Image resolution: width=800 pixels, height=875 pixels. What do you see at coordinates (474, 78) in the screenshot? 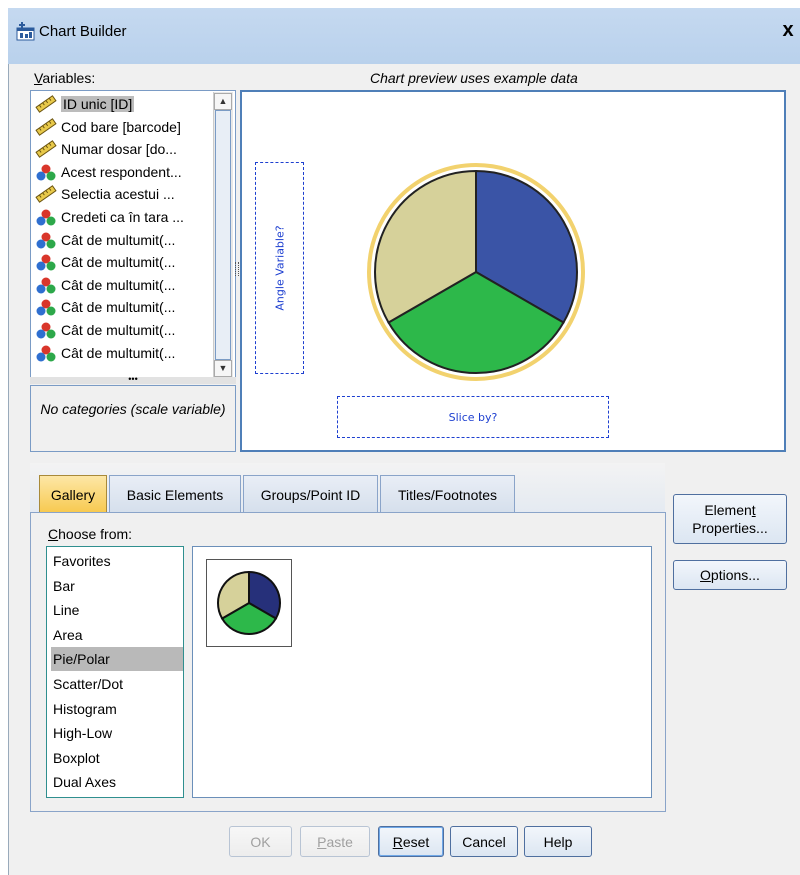
I see `preview-caption: Chart preview uses example data` at bounding box center [474, 78].